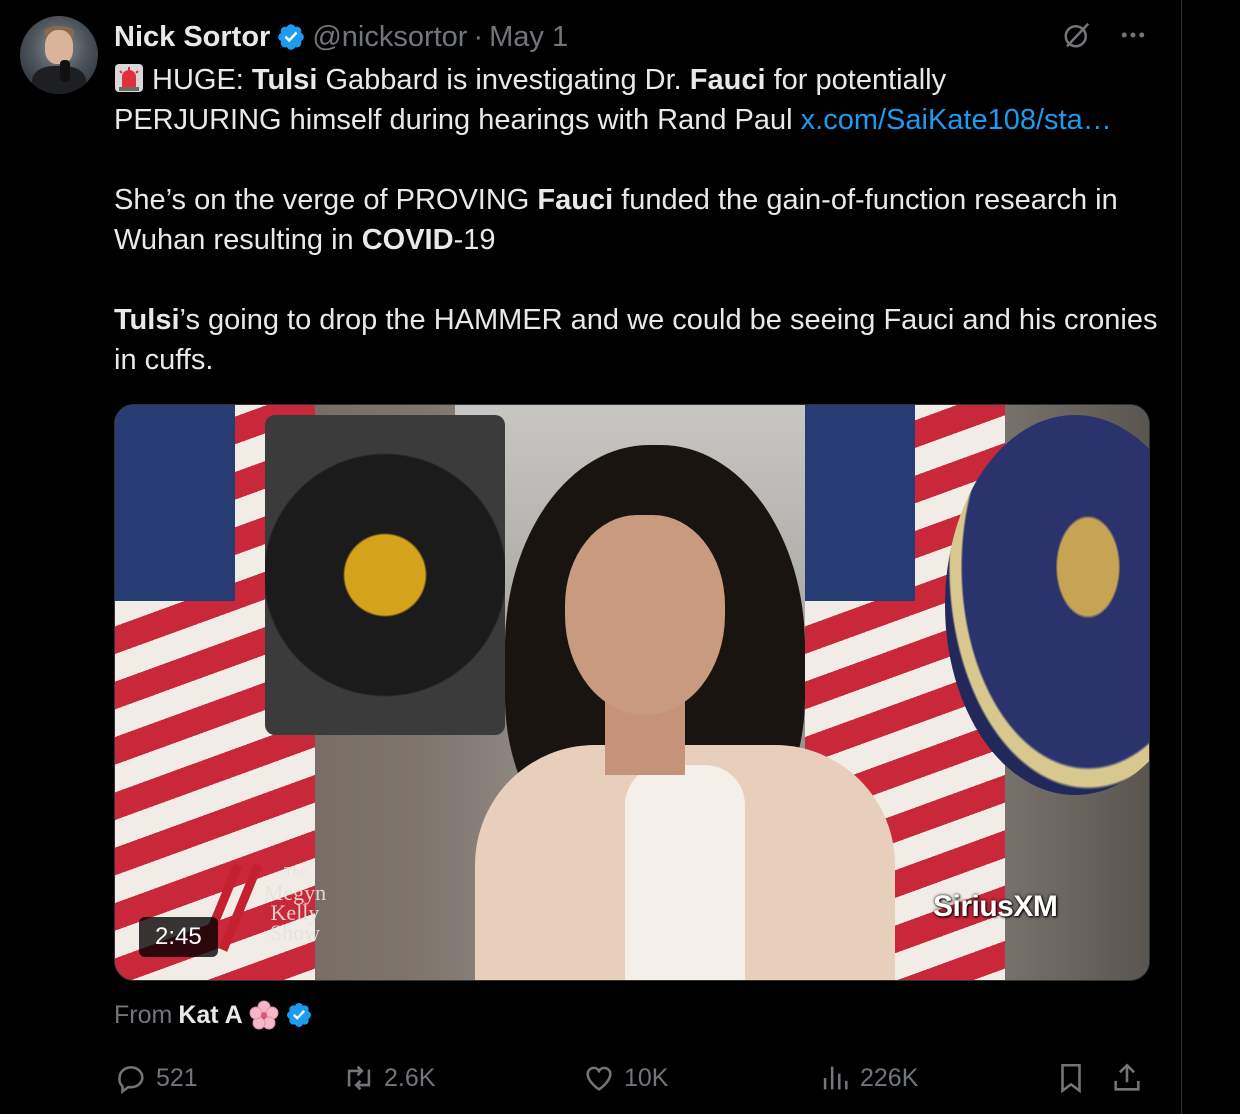 The height and width of the screenshot is (1114, 1240). What do you see at coordinates (528, 37) in the screenshot?
I see `tweet-date: May 1` at bounding box center [528, 37].